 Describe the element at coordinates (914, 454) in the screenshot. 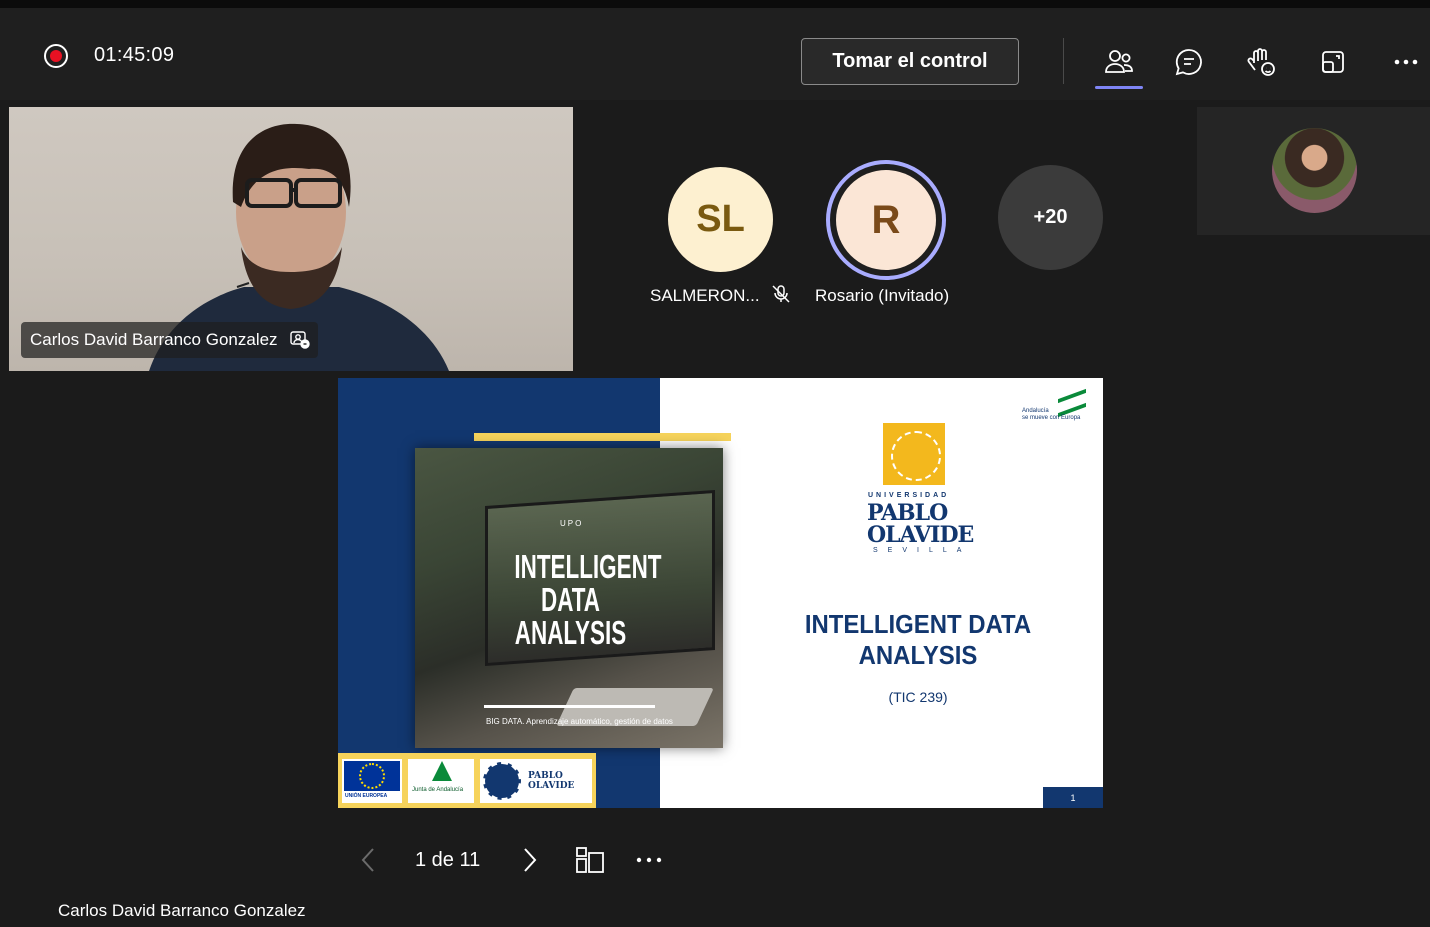

I see `upo-emblem-icon` at that location.